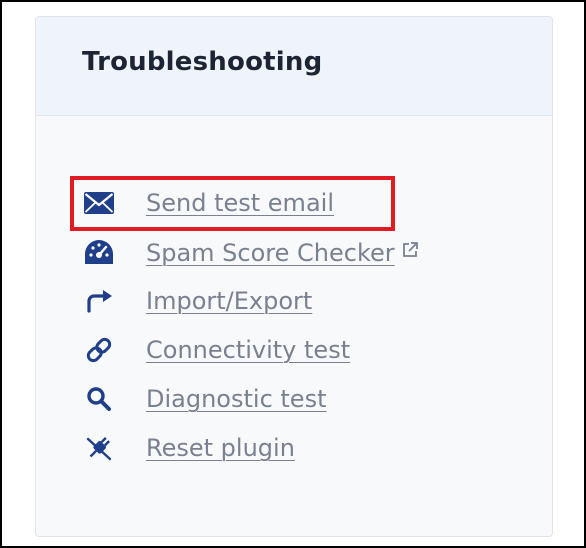 Image resolution: width=586 pixels, height=548 pixels. Describe the element at coordinates (99, 399) in the screenshot. I see `magnifier-icon` at that location.